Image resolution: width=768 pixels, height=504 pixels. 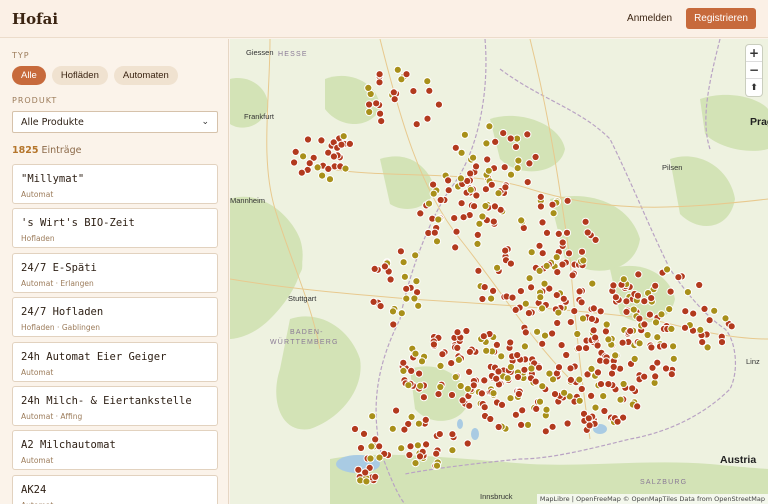 I want to click on list-item: "Millymat" Automat, so click(x=115, y=184).